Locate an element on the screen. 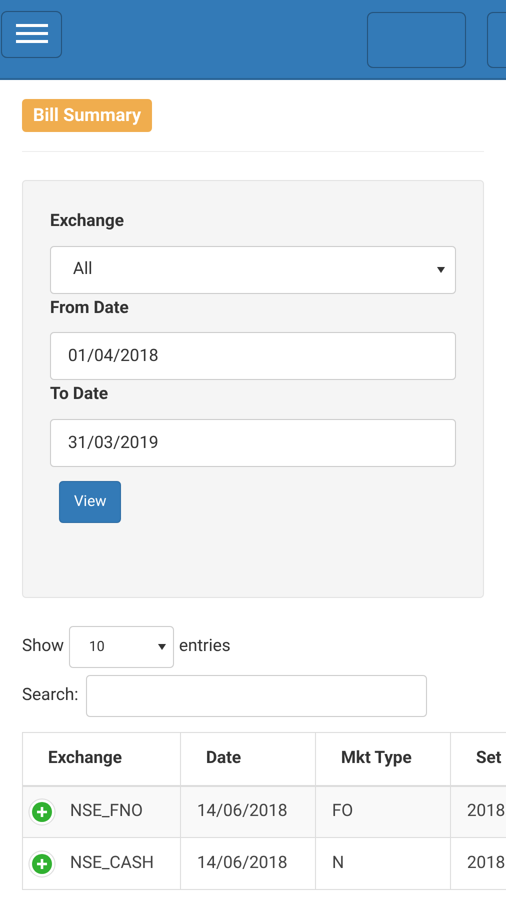 This screenshot has height=900, width=506. menu-icon is located at coordinates (32, 34).